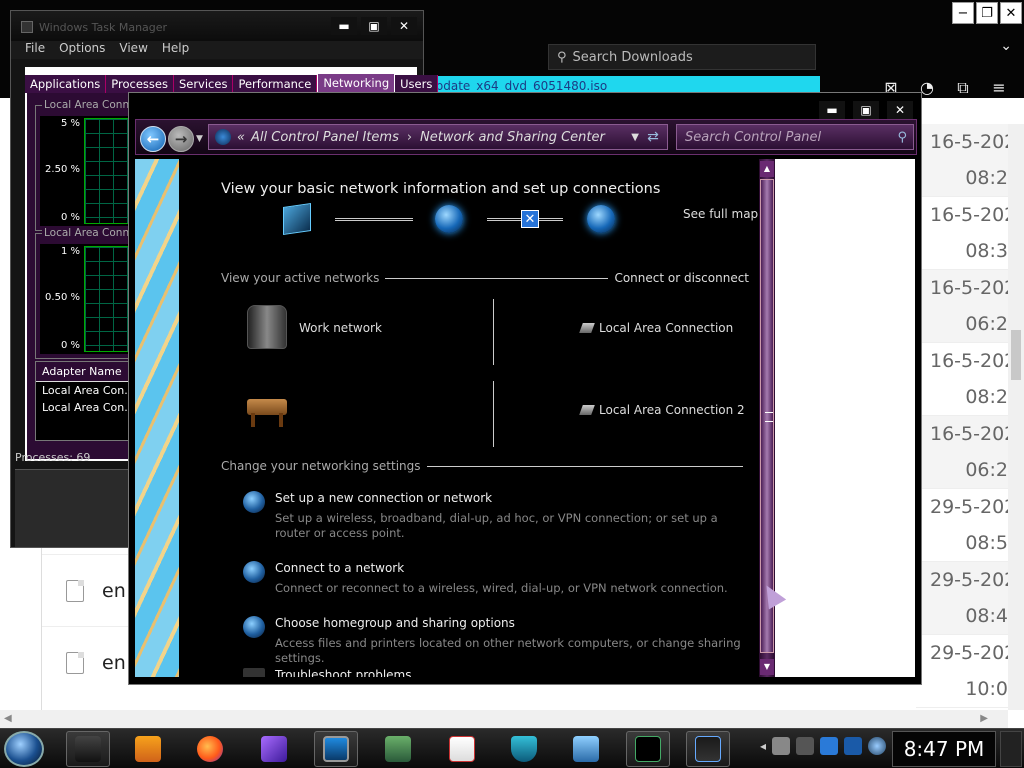 The image size is (1024, 768). Describe the element at coordinates (984, 718) in the screenshot. I see `scroll-right-icon: ▶` at that location.